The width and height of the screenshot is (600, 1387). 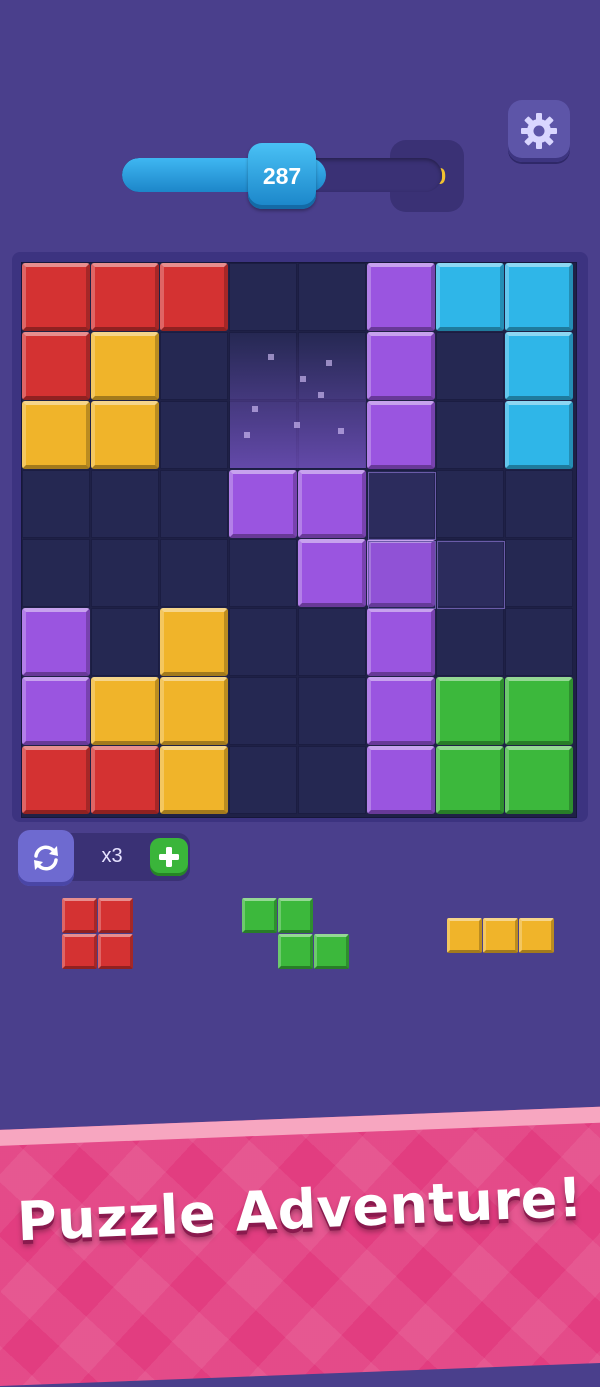 I want to click on add-refresh-button, so click(x=169, y=857).